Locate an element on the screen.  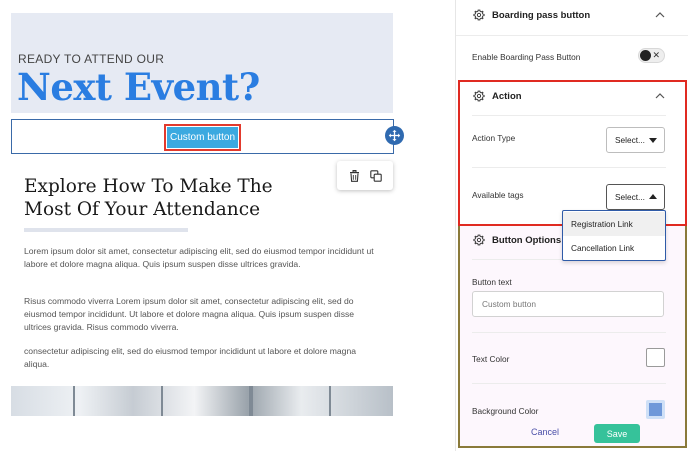
save-button: Save is located at coordinates (617, 433).